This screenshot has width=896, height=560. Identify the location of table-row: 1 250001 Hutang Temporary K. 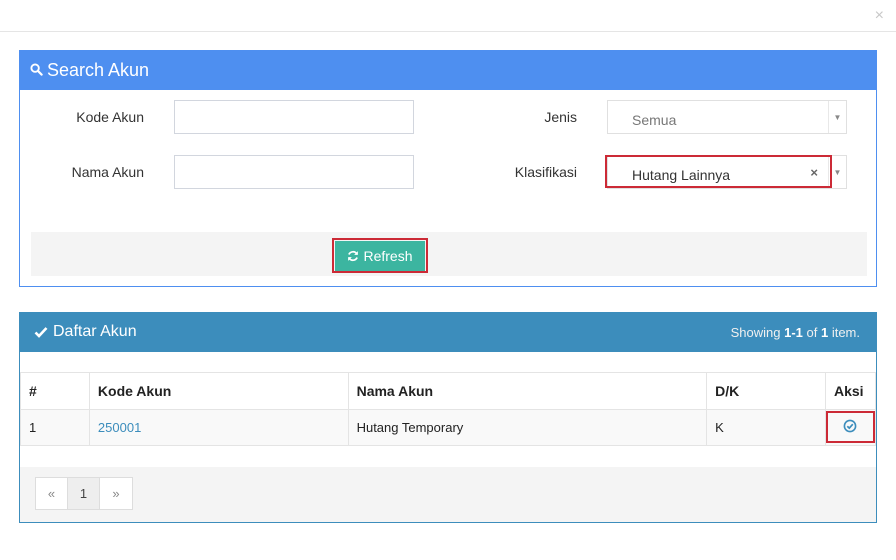
(448, 427).